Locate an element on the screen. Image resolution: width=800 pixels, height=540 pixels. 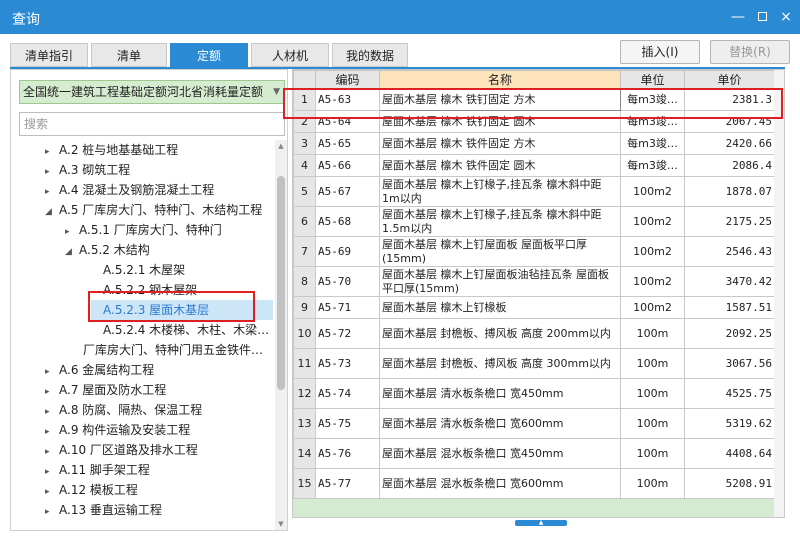
table-row: 9 A5-71 屋面木基层 檩木上钉椽板 100m2 1587.51 is located at coordinates (534, 307).